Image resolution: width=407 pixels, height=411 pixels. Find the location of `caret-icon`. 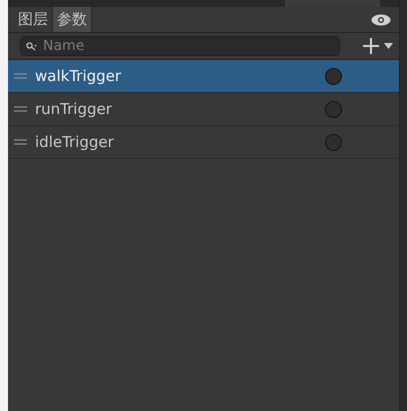

caret-icon is located at coordinates (388, 46).